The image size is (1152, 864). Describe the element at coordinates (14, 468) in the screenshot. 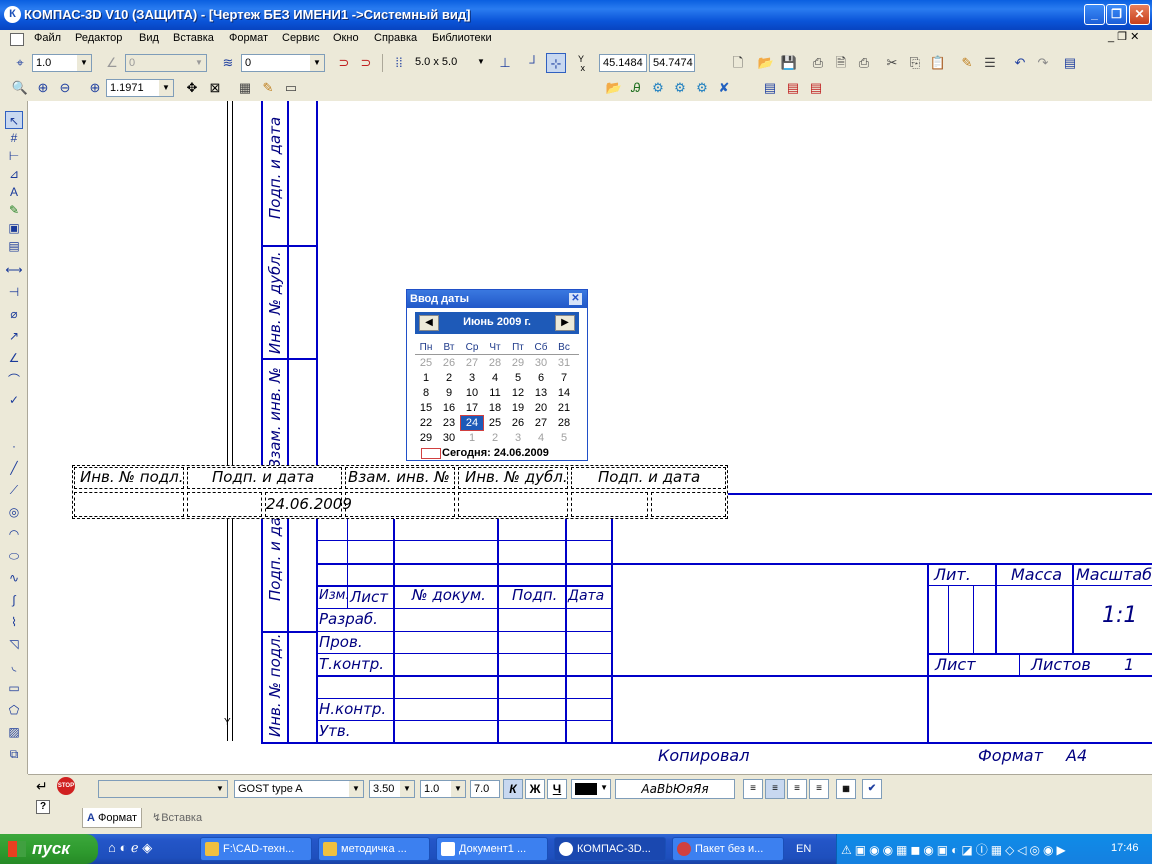

I see `line-icon: ╱` at that location.